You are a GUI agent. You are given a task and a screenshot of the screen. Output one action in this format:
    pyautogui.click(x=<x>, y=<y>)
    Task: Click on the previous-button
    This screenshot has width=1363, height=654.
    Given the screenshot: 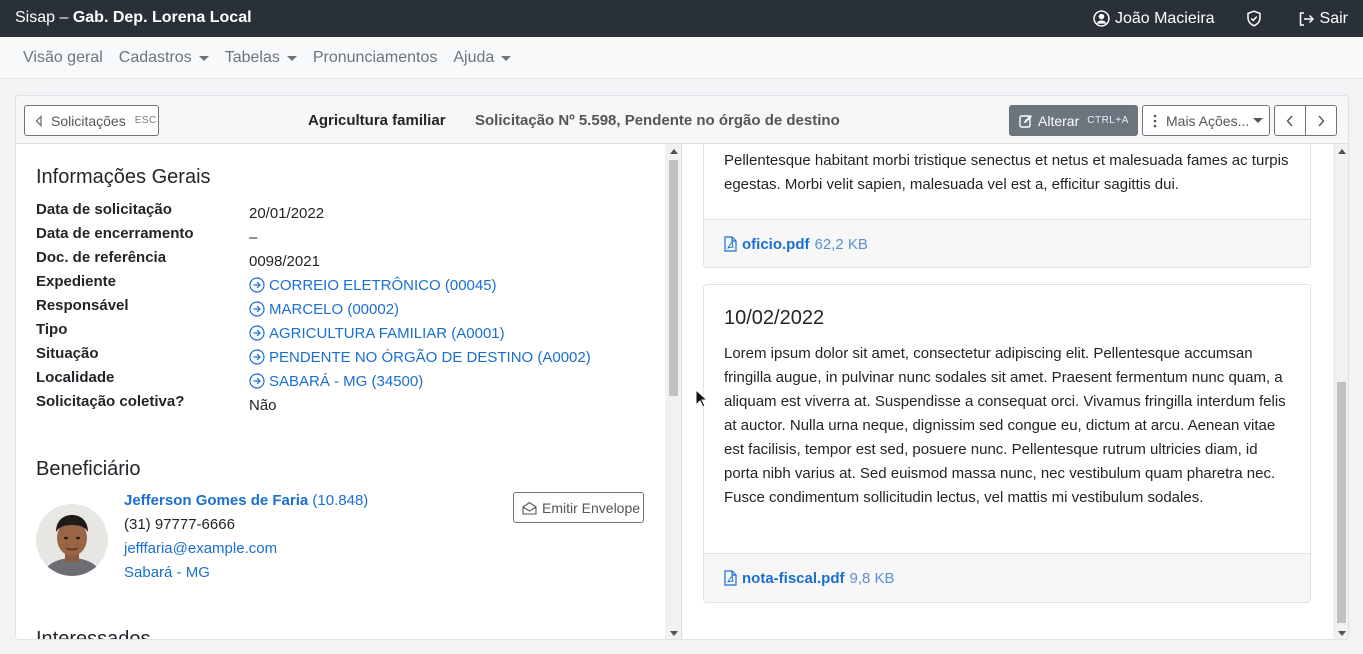 What is the action you would take?
    pyautogui.click(x=1290, y=120)
    